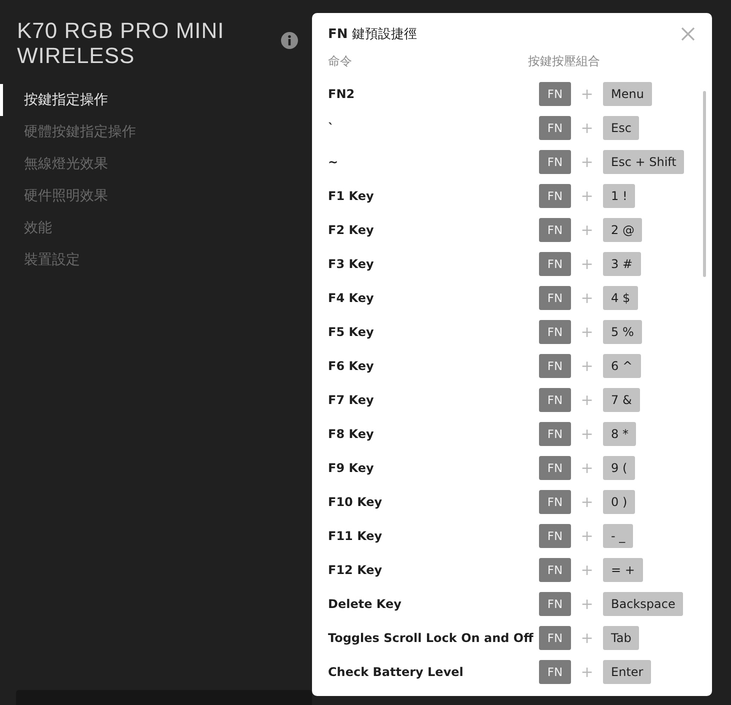 The image size is (731, 705). Describe the element at coordinates (619, 196) in the screenshot. I see `key-label: 1 !` at that location.